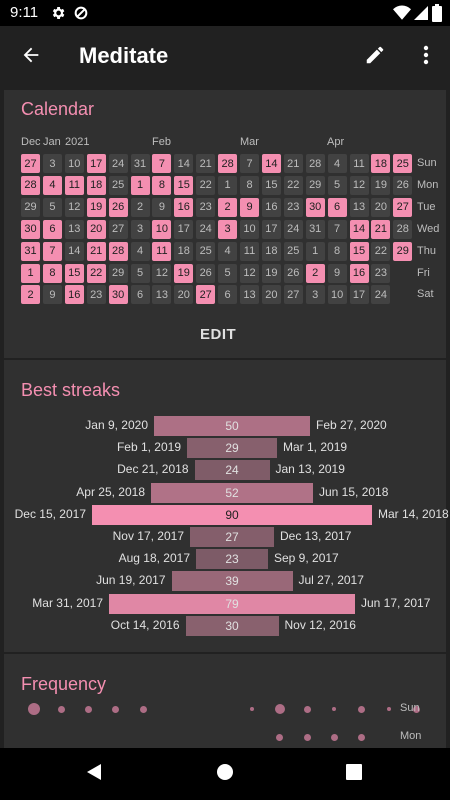  What do you see at coordinates (225, 774) in the screenshot?
I see `nav-home-button` at bounding box center [225, 774].